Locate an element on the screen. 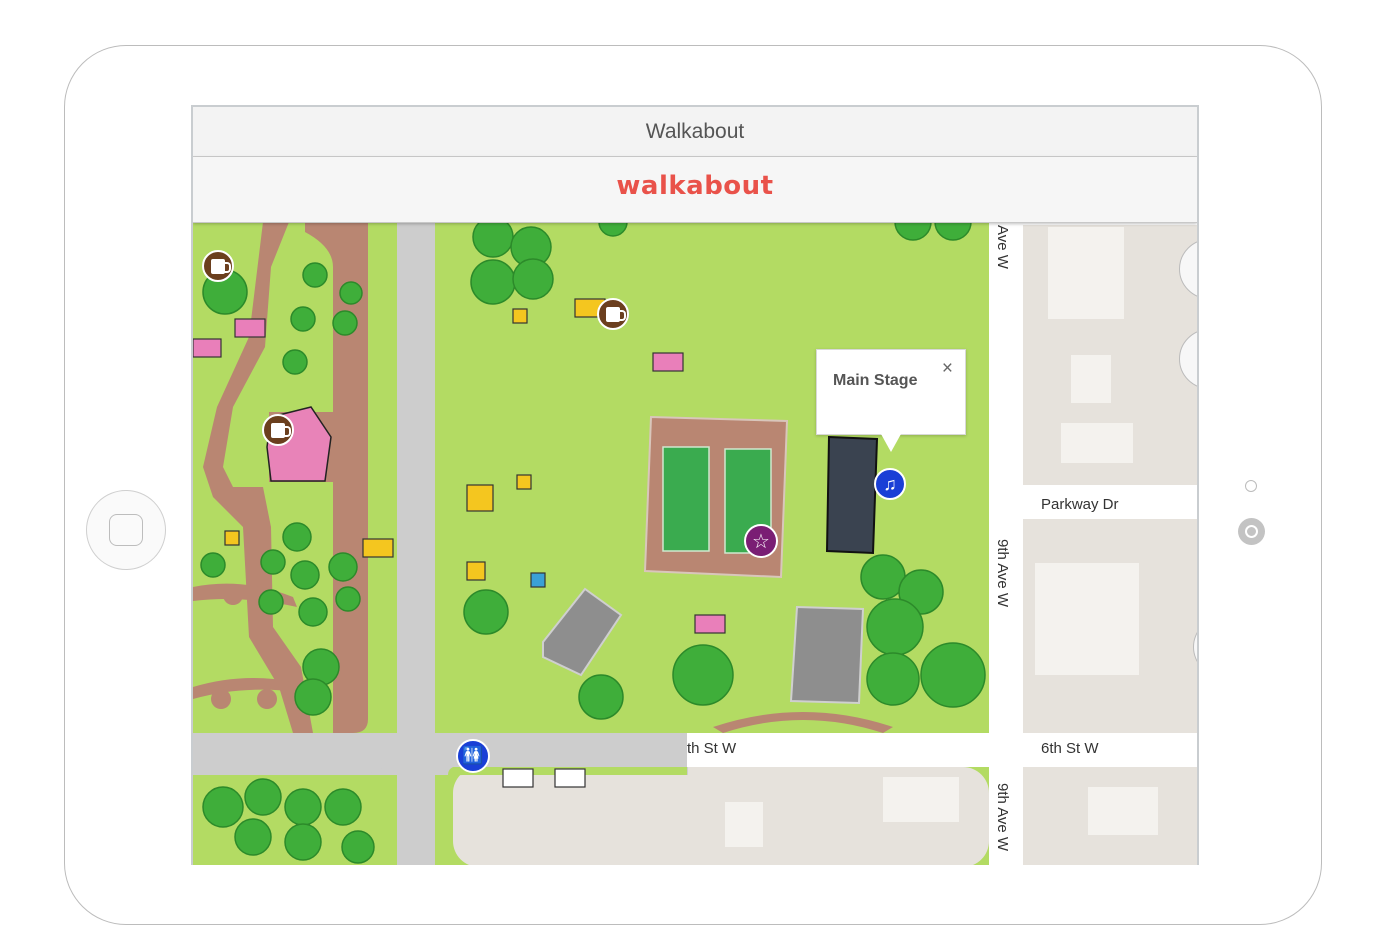 The width and height of the screenshot is (1400, 925). star-icon: ☆ is located at coordinates (761, 541).